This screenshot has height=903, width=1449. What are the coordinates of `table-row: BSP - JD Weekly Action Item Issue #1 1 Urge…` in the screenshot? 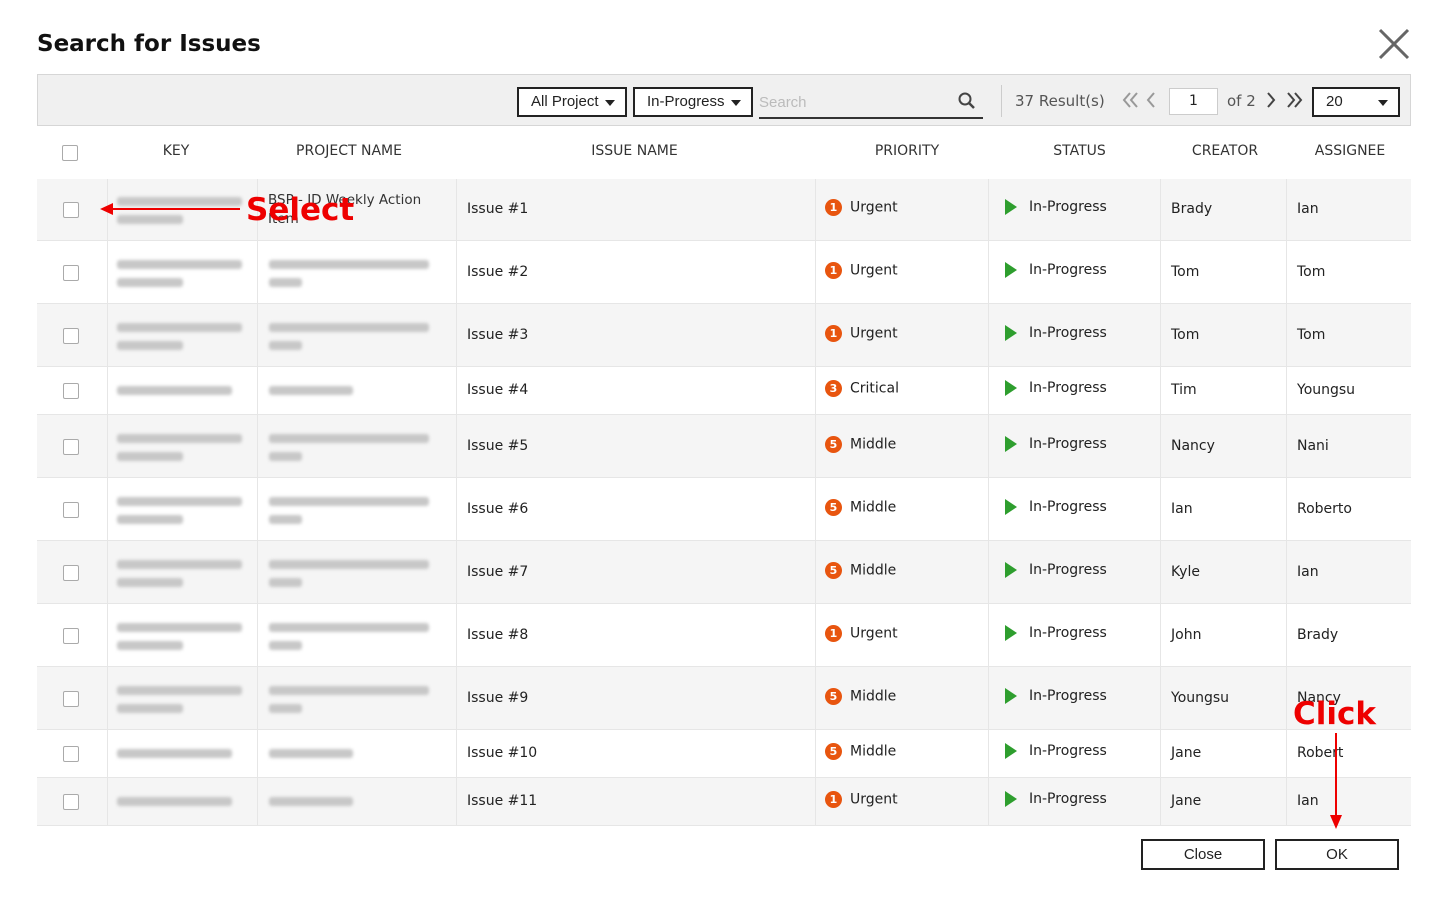 It's located at (724, 210).